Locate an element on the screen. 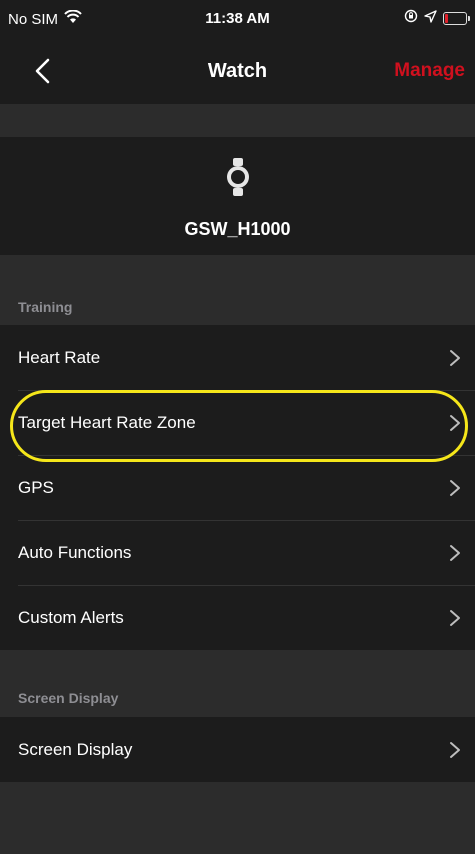  orientation-lock-icon is located at coordinates (411, 18).